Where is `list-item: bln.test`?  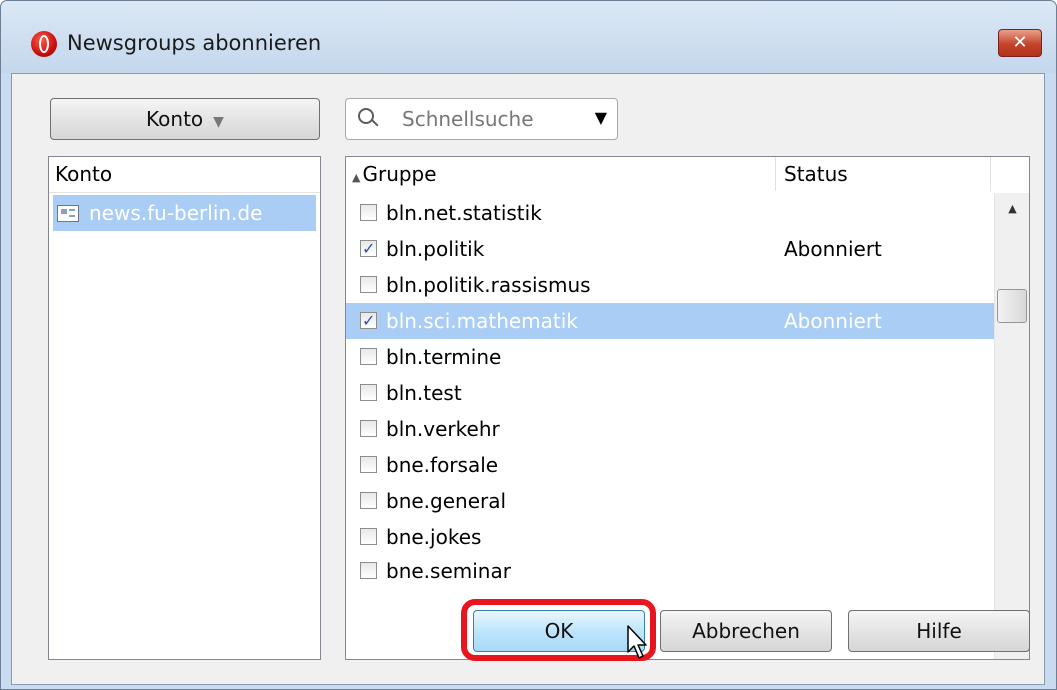 list-item: bln.test is located at coordinates (670, 393).